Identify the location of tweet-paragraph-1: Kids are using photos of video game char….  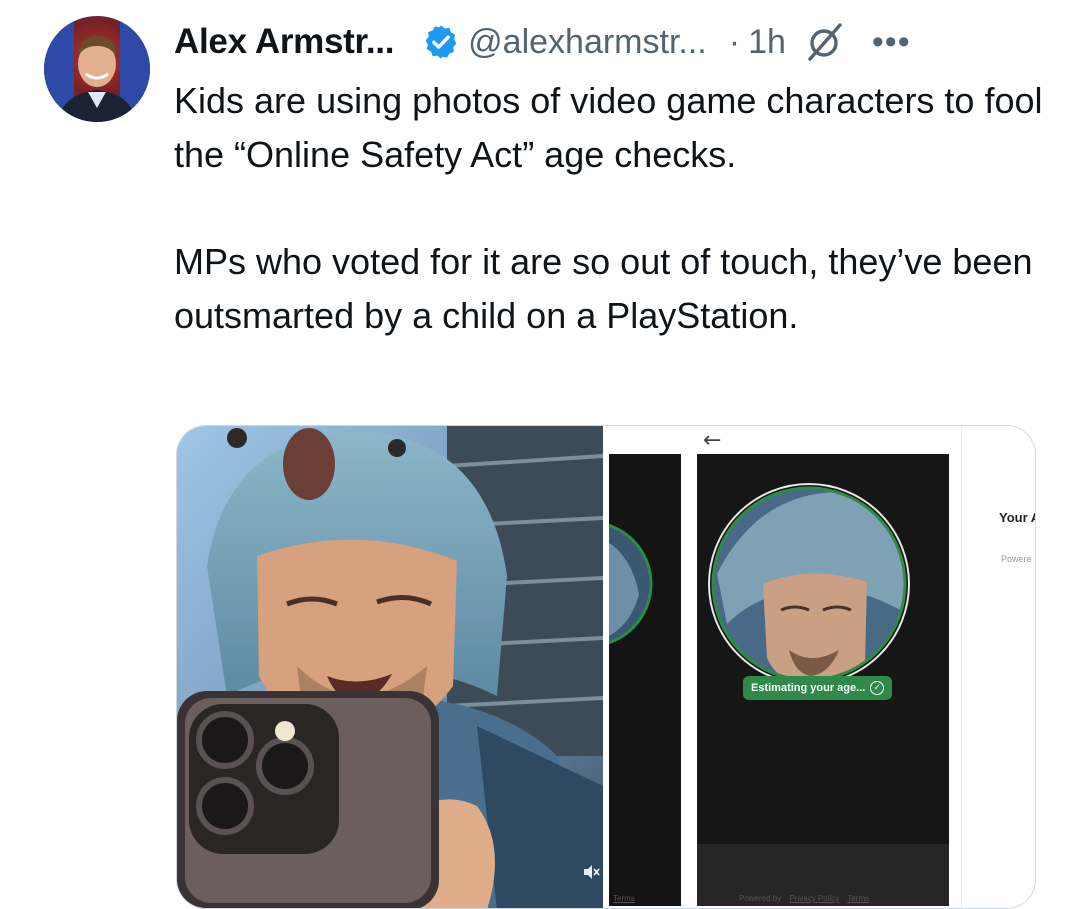
(608, 127).